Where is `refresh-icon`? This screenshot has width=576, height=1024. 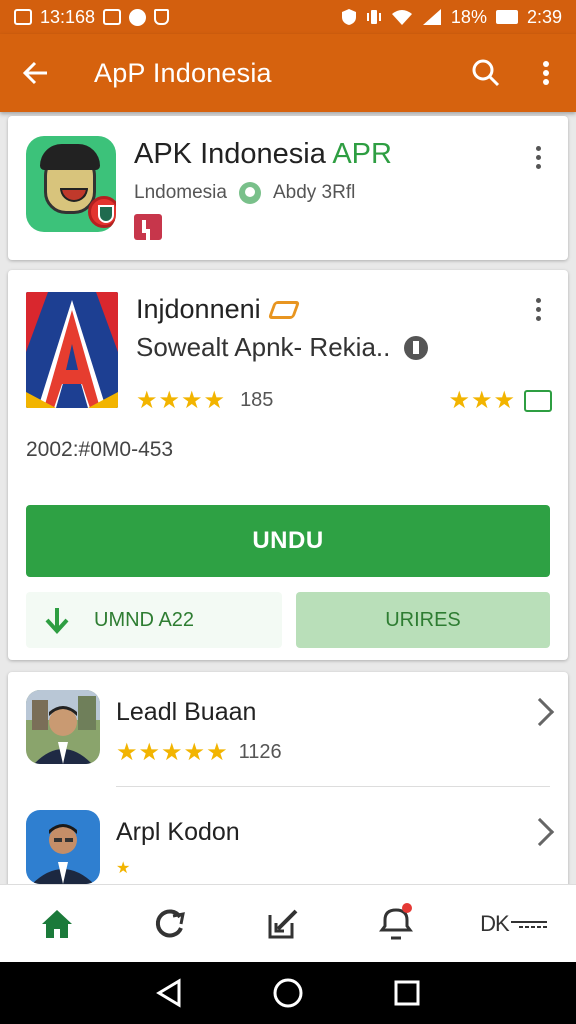 refresh-icon is located at coordinates (170, 923).